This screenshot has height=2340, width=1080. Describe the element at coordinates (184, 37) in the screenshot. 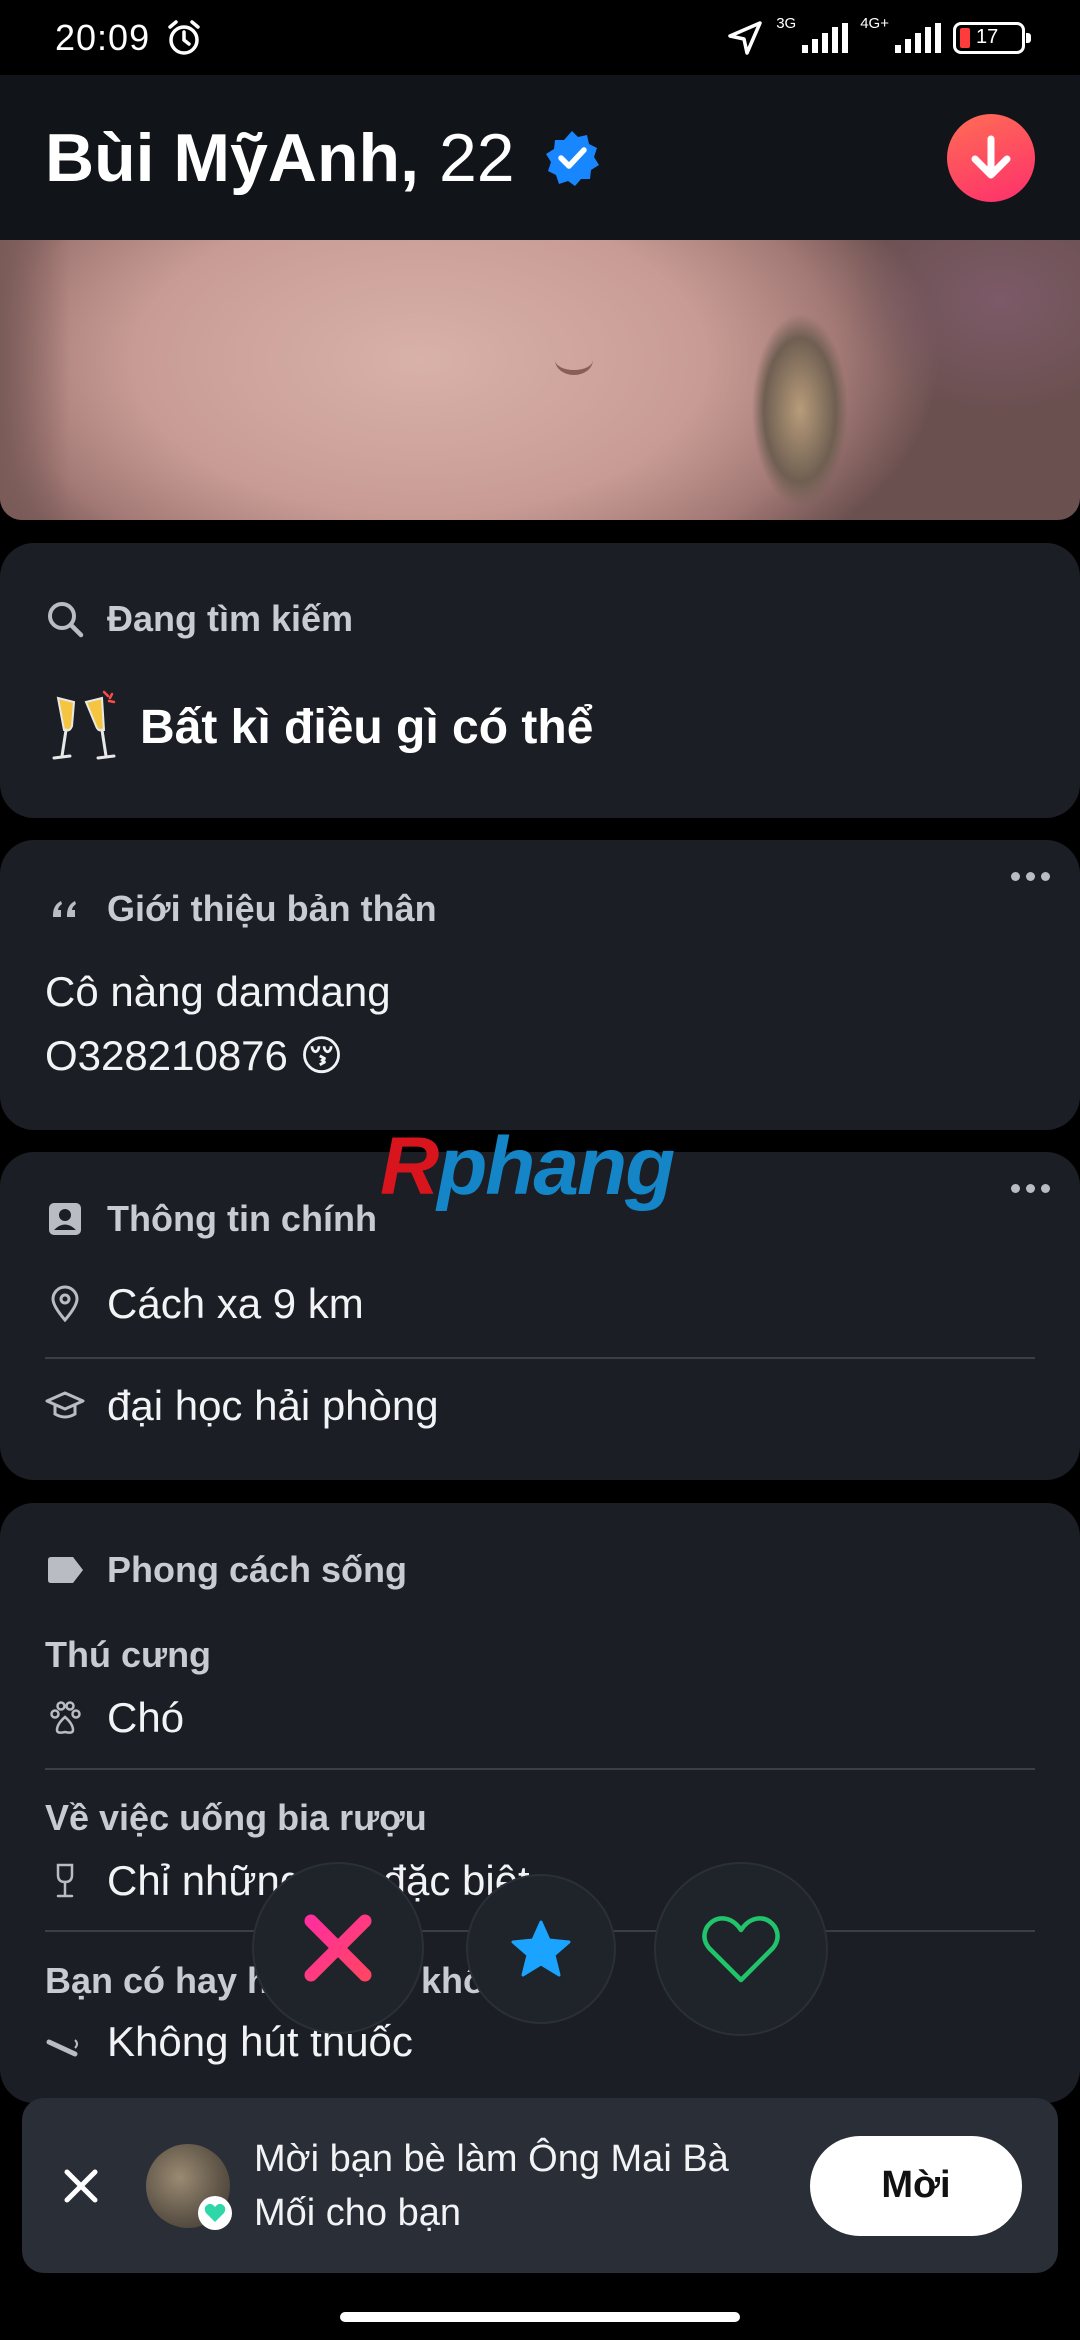

I see `alarm-clock-icon` at that location.